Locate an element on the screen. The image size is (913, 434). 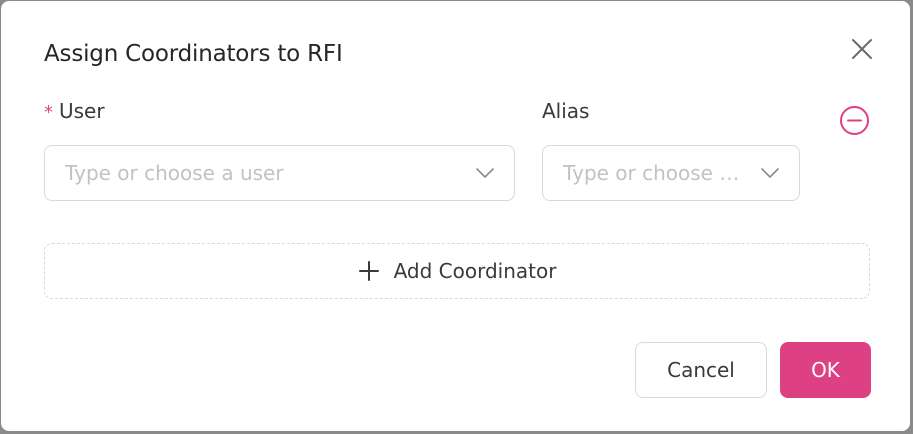
user-select-placeholder: Type or choose a user is located at coordinates (174, 173).